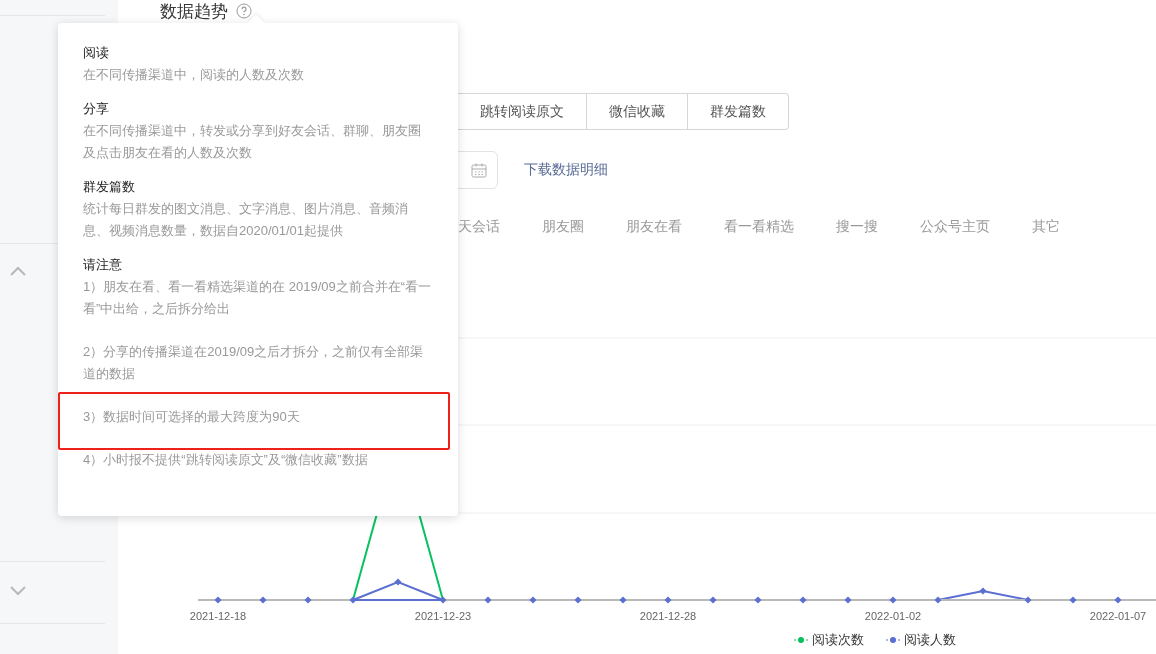  I want to click on channel-tab: 朋友在看, so click(654, 227).